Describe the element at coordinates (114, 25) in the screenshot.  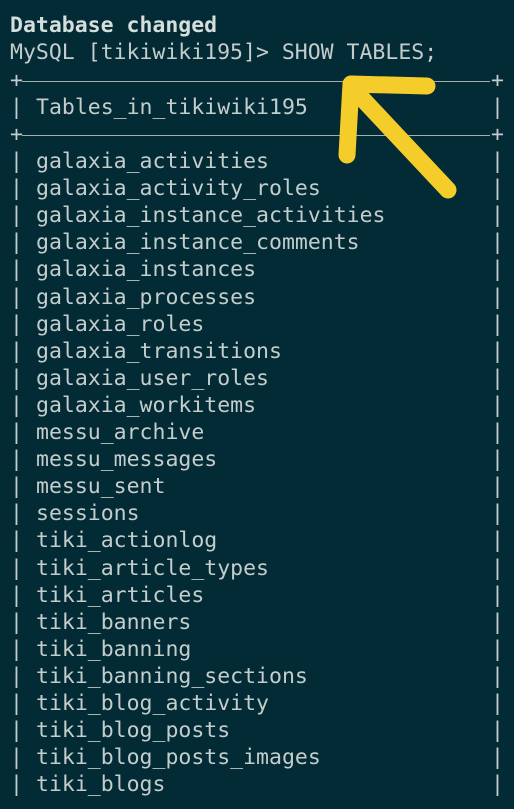
I see `status-line: Database changed` at that location.